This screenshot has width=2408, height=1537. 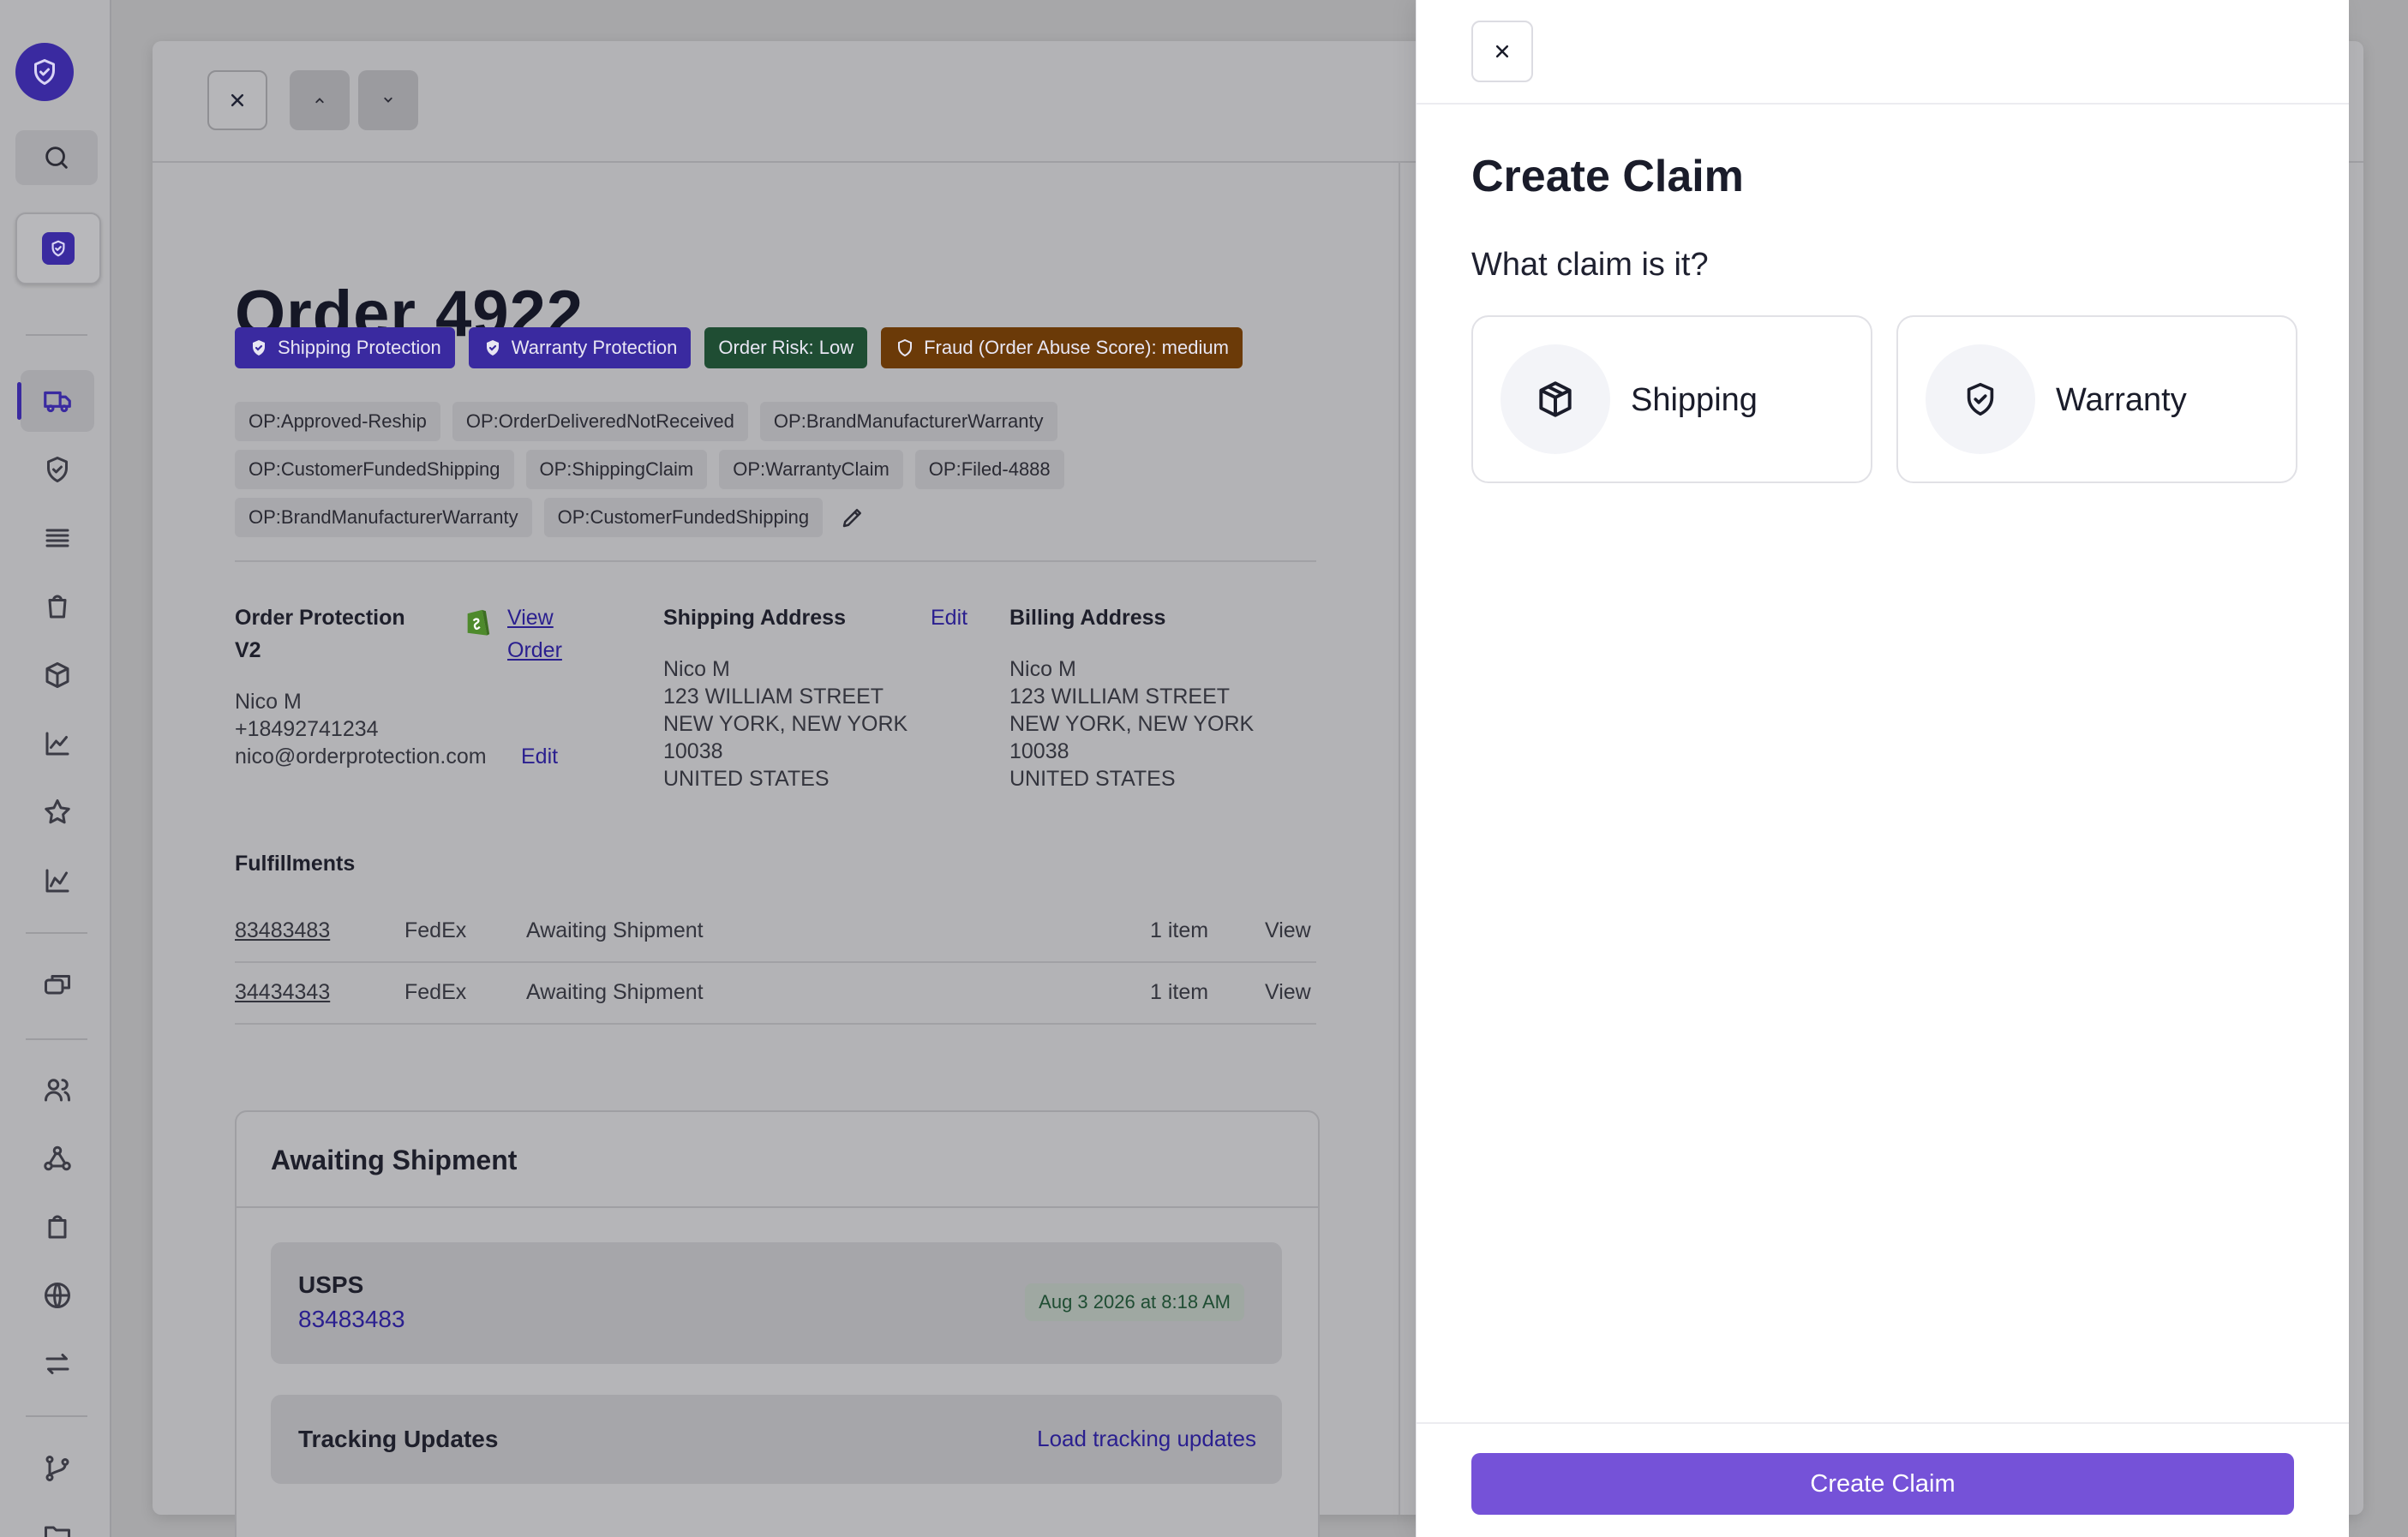 What do you see at coordinates (57, 1468) in the screenshot?
I see `sidebar-item-integrations` at bounding box center [57, 1468].